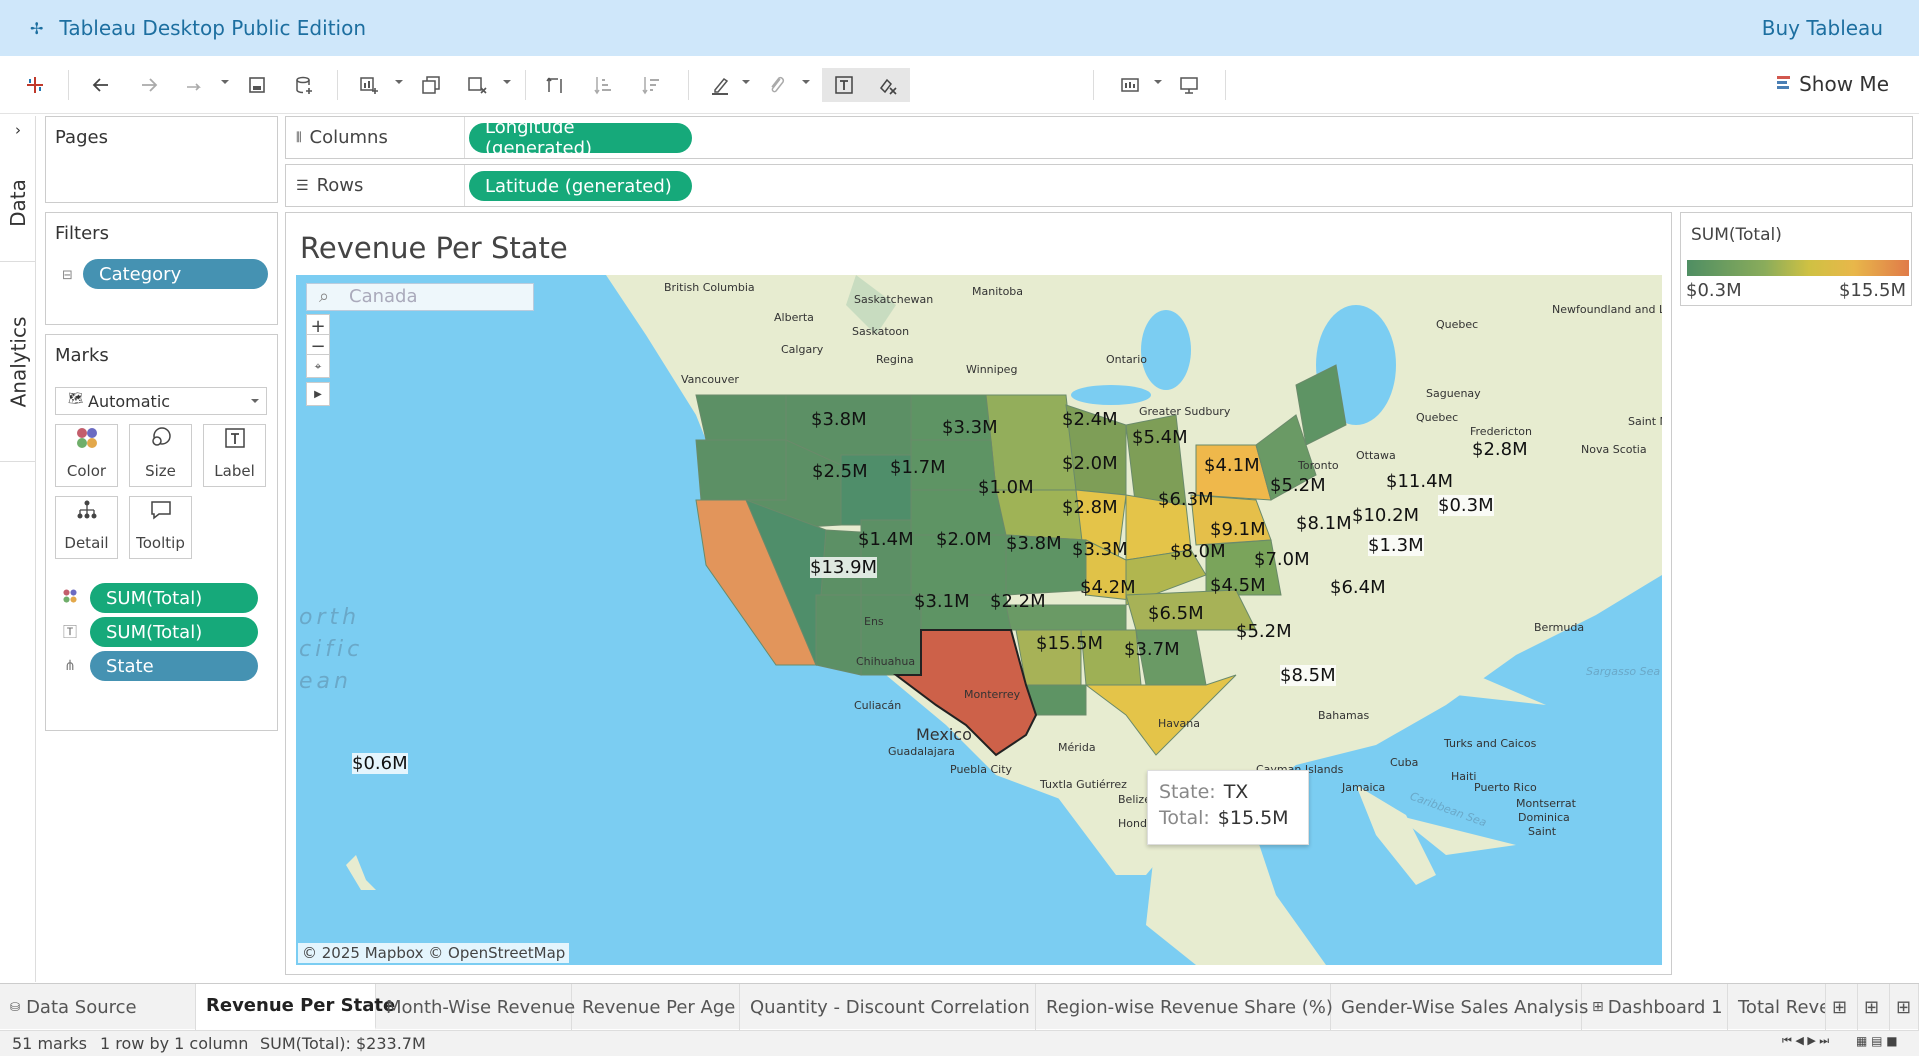  Describe the element at coordinates (1874, 1007) in the screenshot. I see `new-dashboard-tab-icon: ⊞` at that location.